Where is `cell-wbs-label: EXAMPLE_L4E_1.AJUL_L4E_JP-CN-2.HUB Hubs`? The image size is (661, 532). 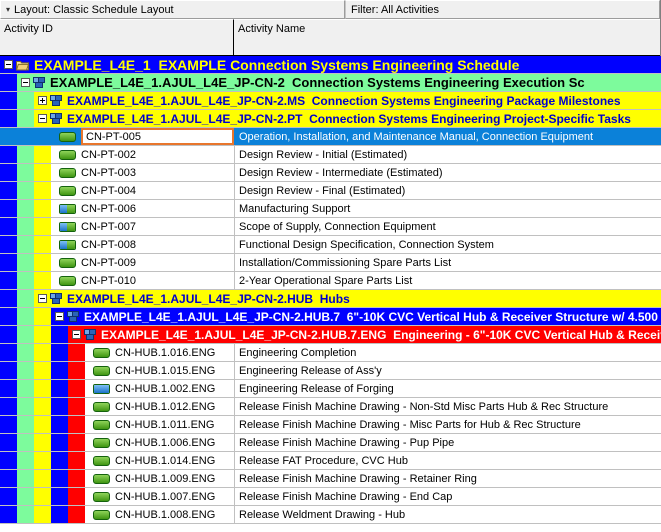 cell-wbs-label: EXAMPLE_L4E_1.AJUL_L4E_JP-CN-2.HUB Hubs is located at coordinates (330, 298).